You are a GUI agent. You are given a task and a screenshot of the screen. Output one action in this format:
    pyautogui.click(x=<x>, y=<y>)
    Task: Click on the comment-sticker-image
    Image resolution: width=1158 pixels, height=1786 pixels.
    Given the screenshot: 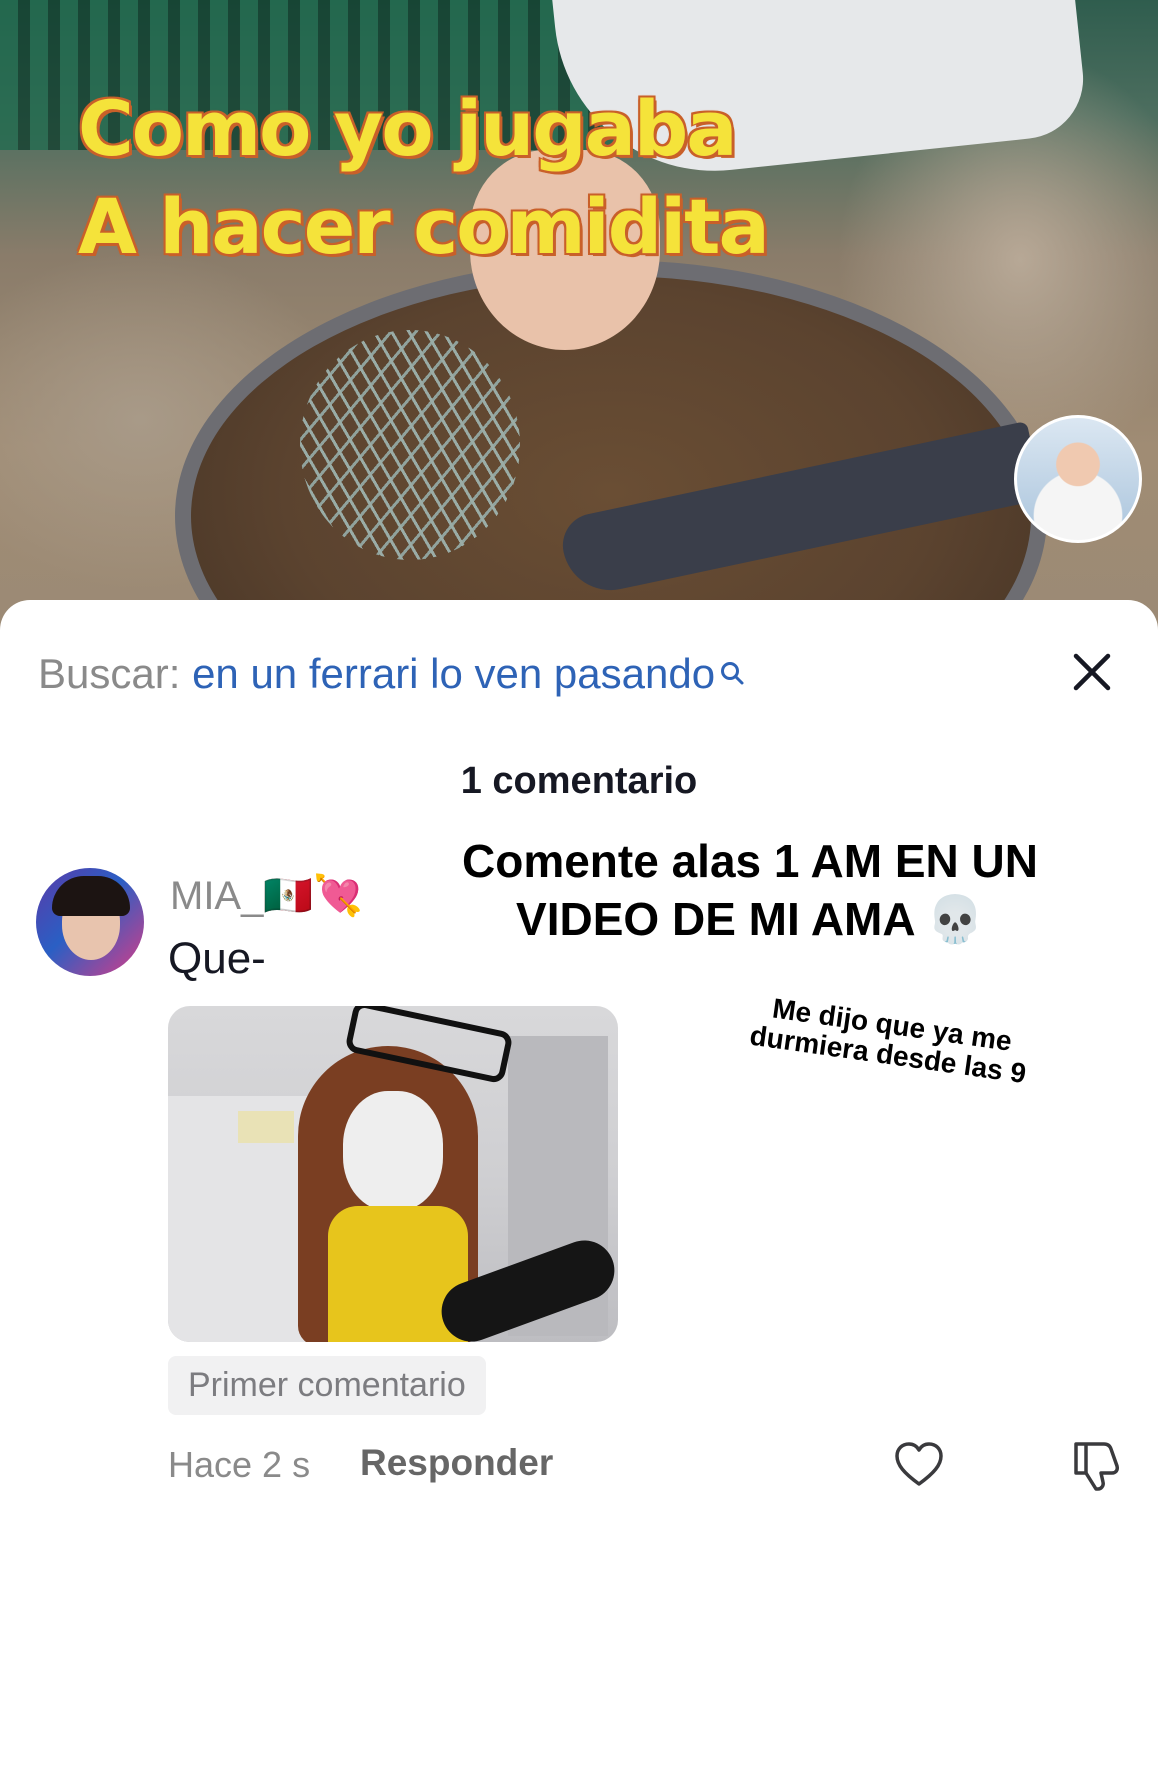 What is the action you would take?
    pyautogui.click(x=393, y=1174)
    